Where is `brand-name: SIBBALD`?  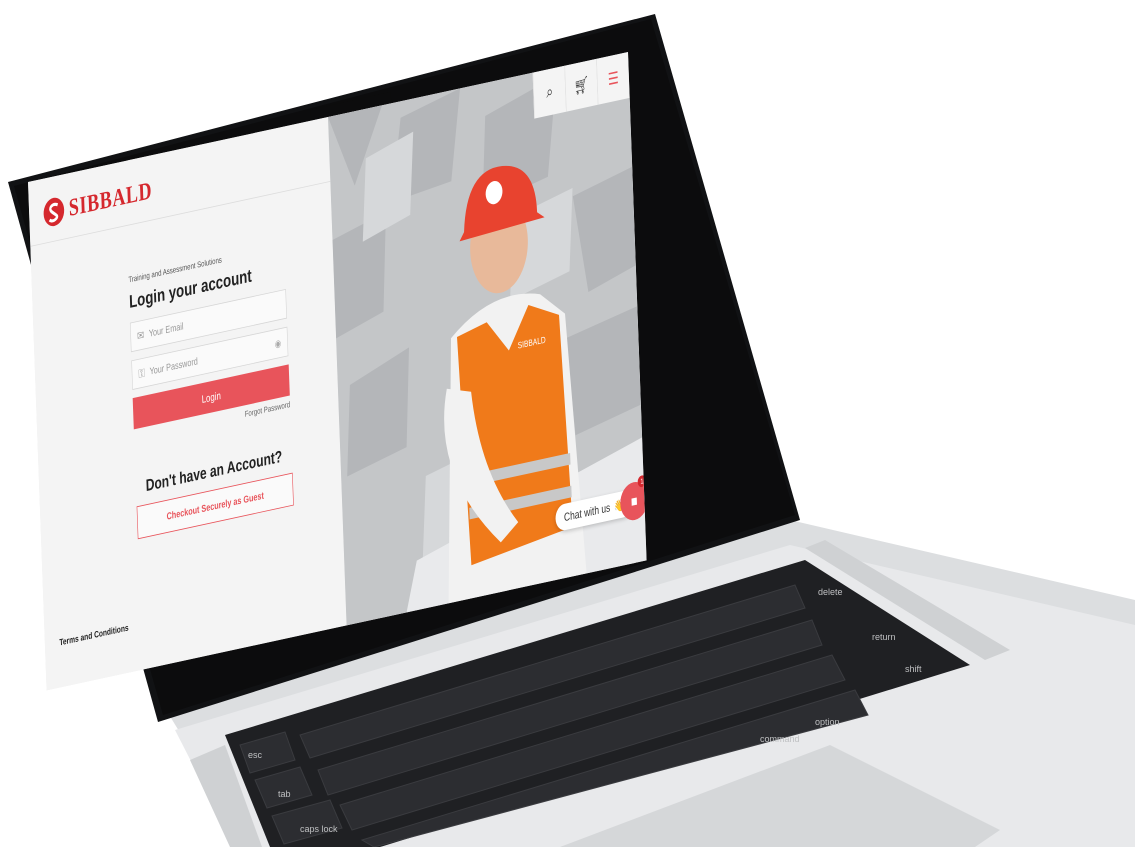 brand-name: SIBBALD is located at coordinates (110, 199).